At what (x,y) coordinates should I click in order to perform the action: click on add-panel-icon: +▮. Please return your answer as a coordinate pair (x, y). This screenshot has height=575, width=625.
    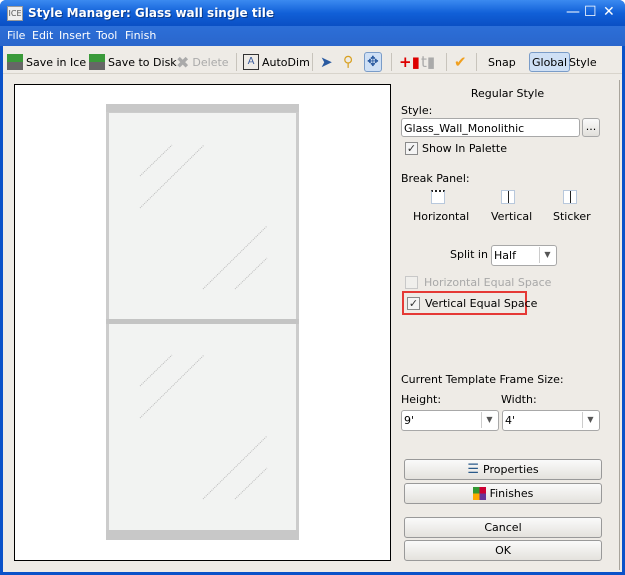
    Looking at the image, I should click on (409, 62).